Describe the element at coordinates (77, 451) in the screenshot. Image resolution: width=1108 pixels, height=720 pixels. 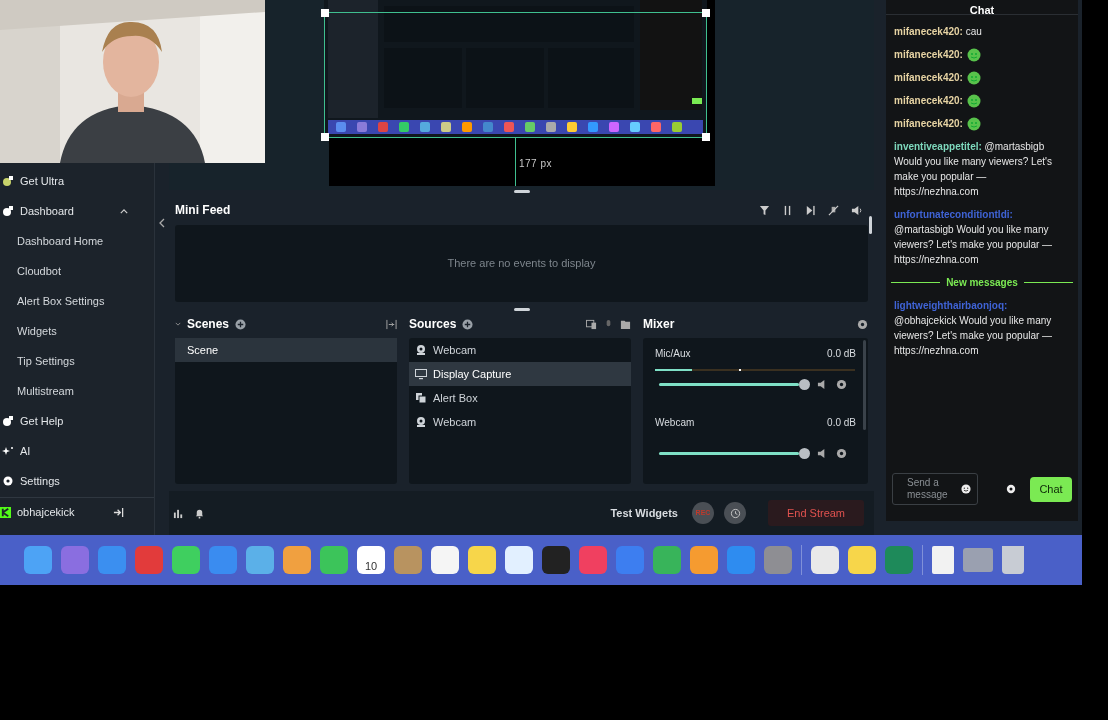
I see `sidebar-item: AI` at that location.